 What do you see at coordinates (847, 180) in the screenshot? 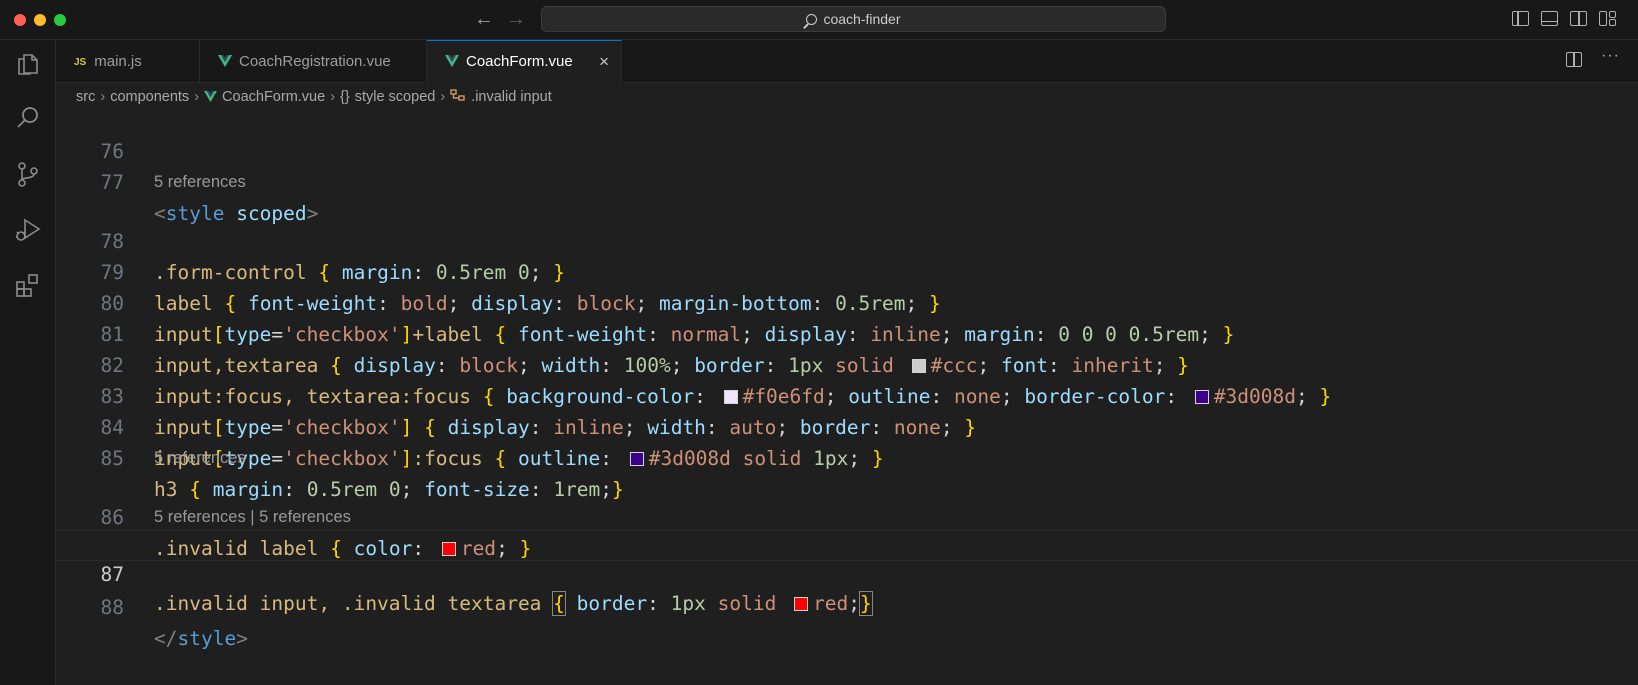
I see `code-line: 77 <style scoped>` at bounding box center [847, 180].